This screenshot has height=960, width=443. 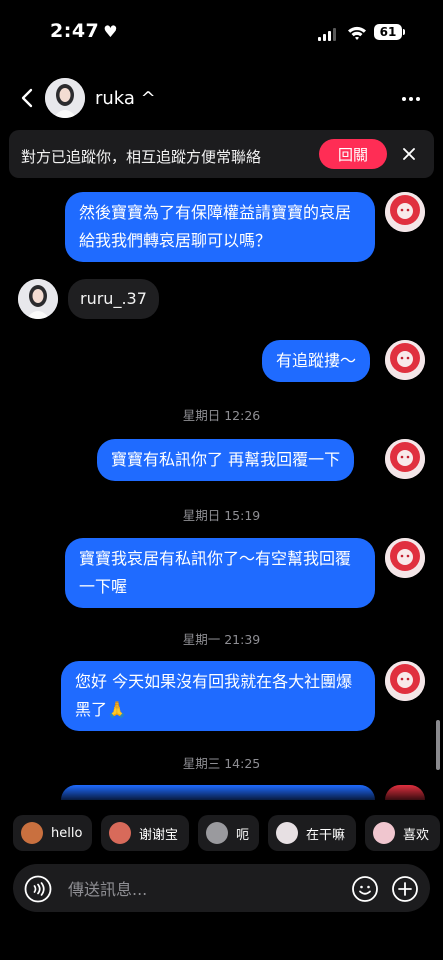 What do you see at coordinates (221, 795) in the screenshot?
I see `chat-fade` at bounding box center [221, 795].